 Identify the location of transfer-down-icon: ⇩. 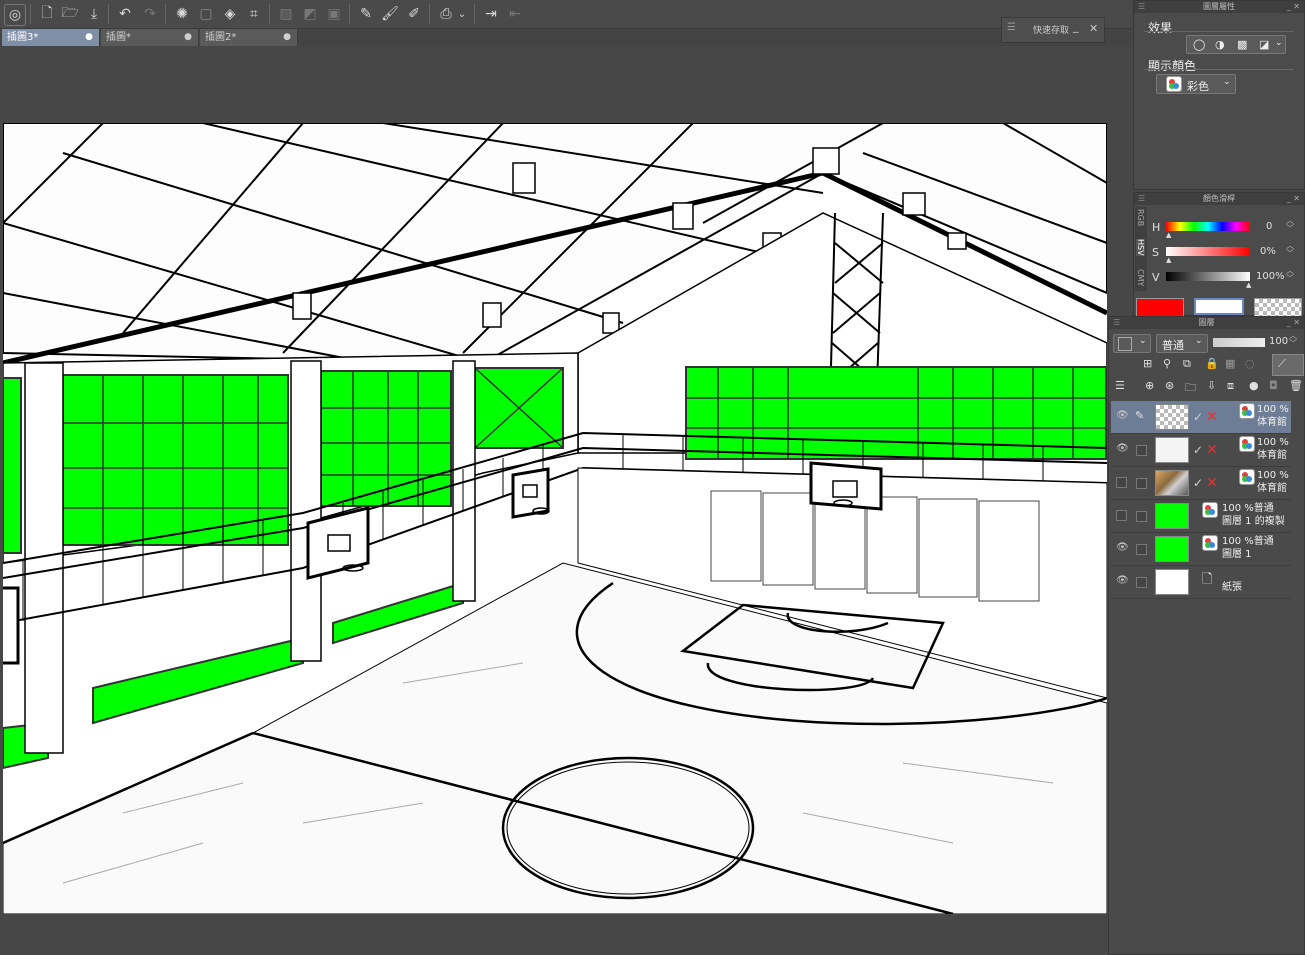
(1211, 385).